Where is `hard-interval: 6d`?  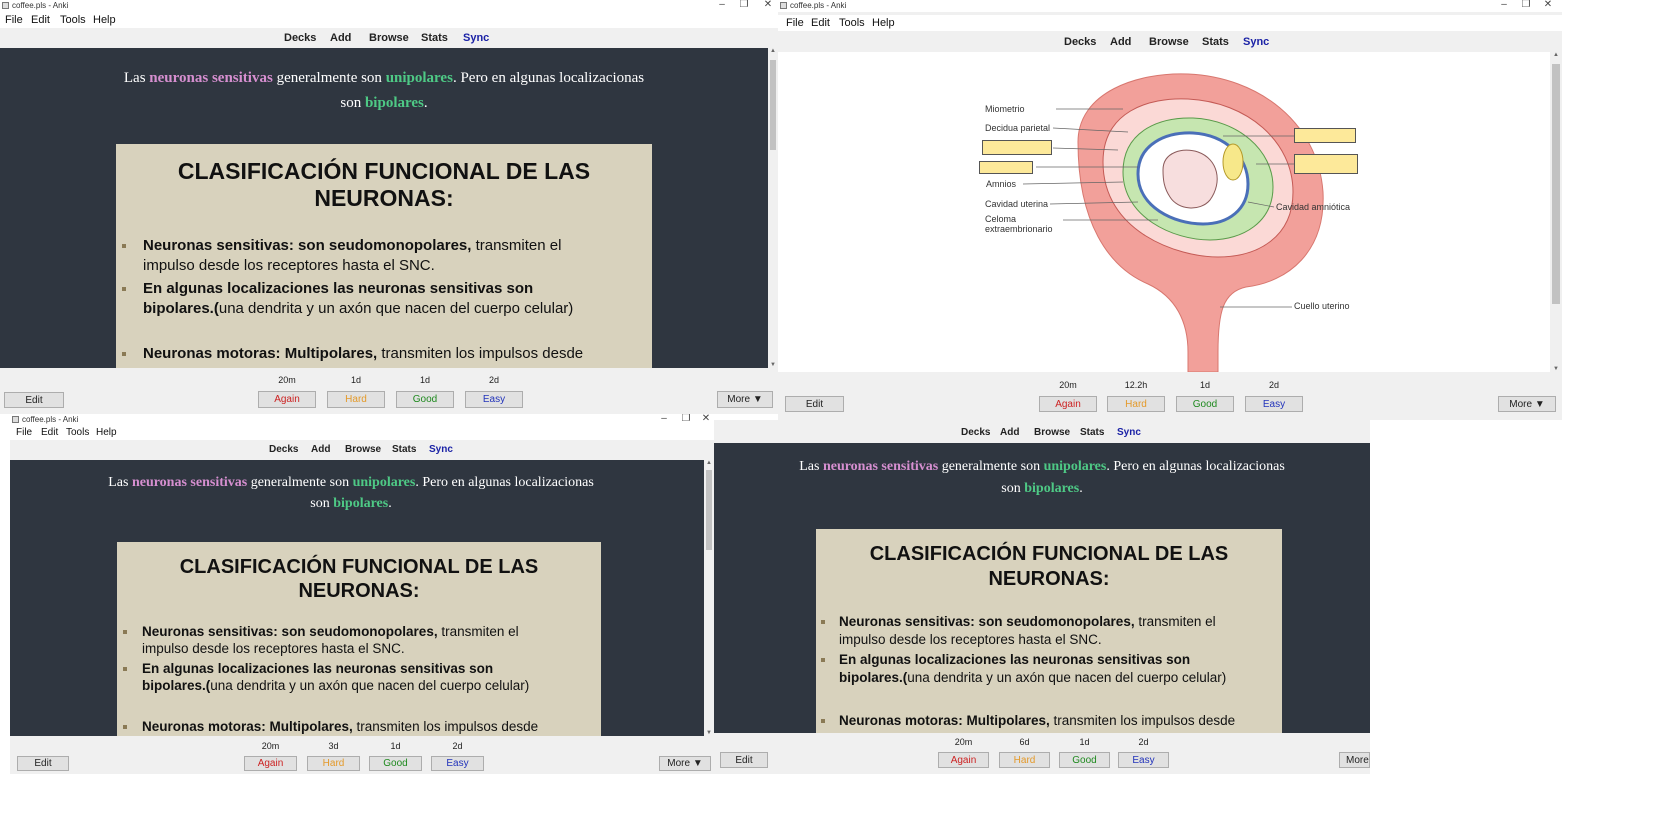 hard-interval: 6d is located at coordinates (1024, 742).